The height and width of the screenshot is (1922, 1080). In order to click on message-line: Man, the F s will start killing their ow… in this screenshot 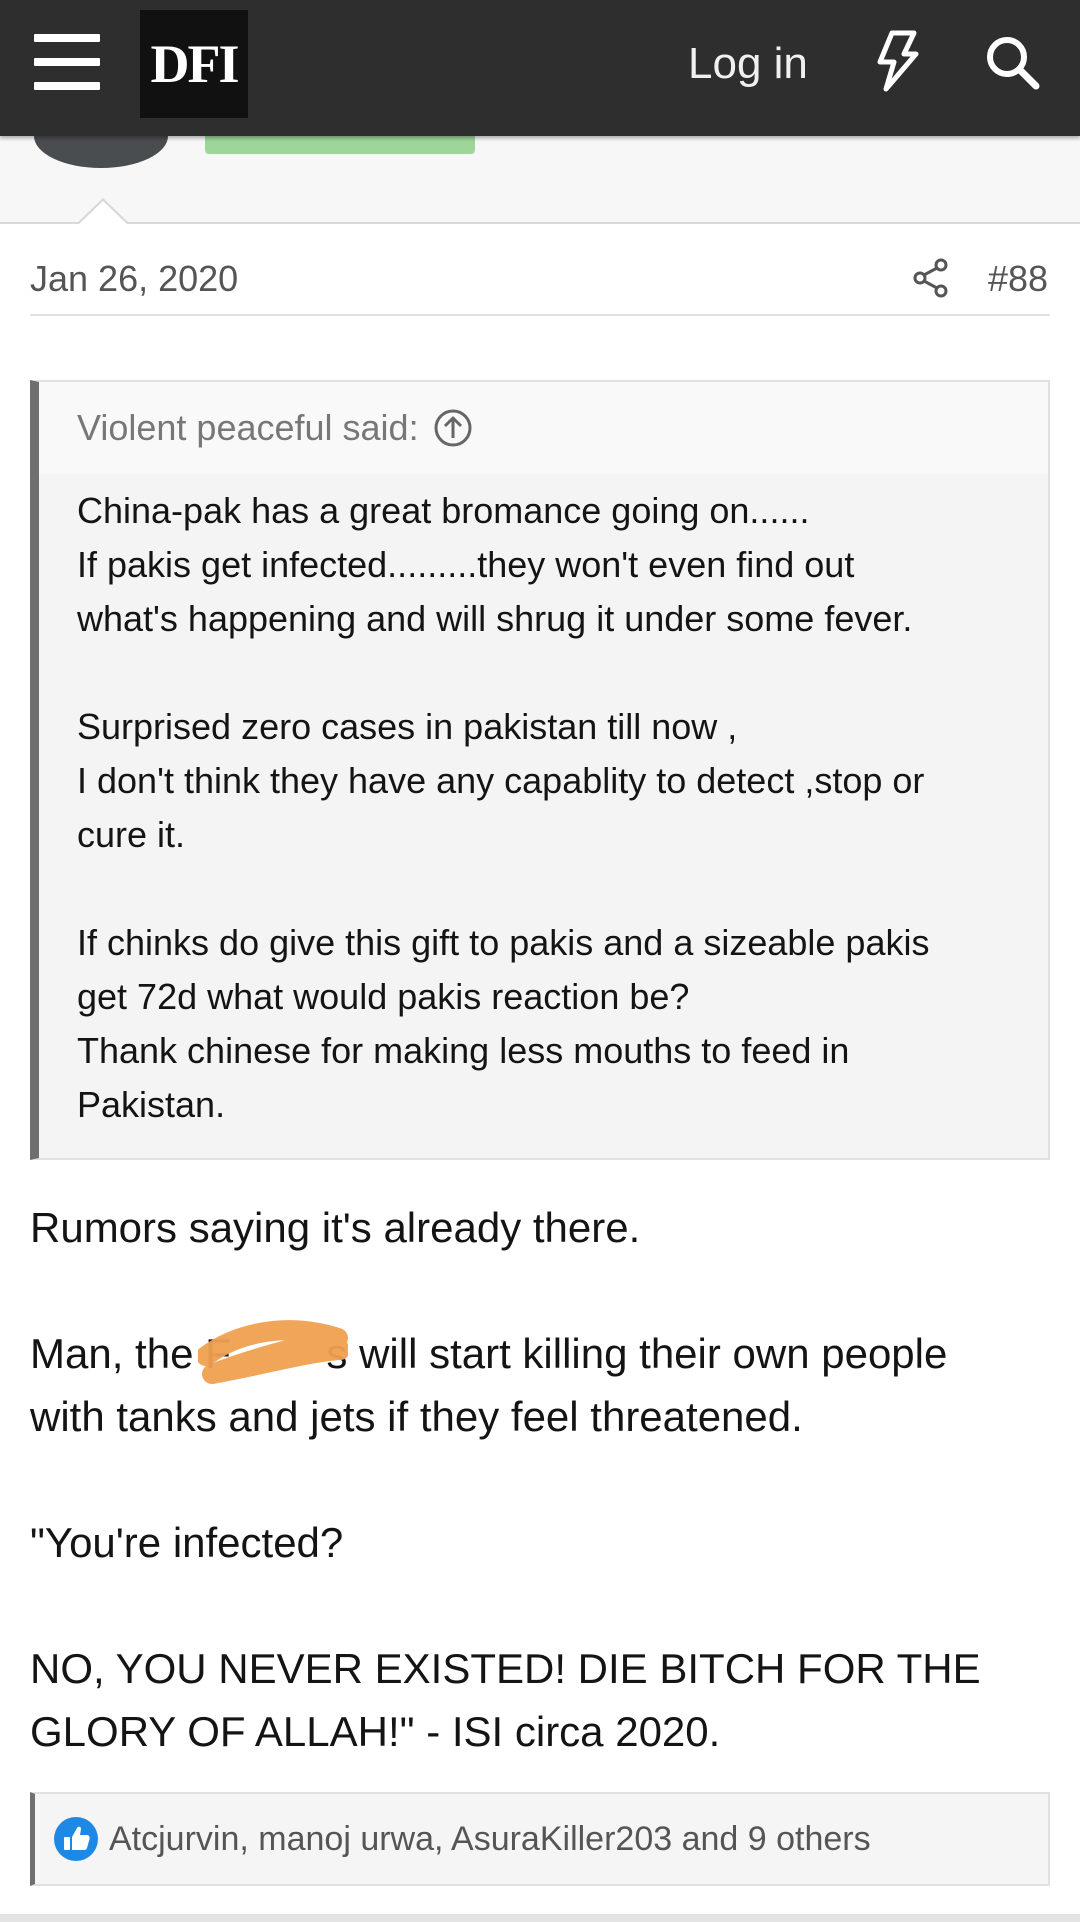, I will do `click(489, 1353)`.